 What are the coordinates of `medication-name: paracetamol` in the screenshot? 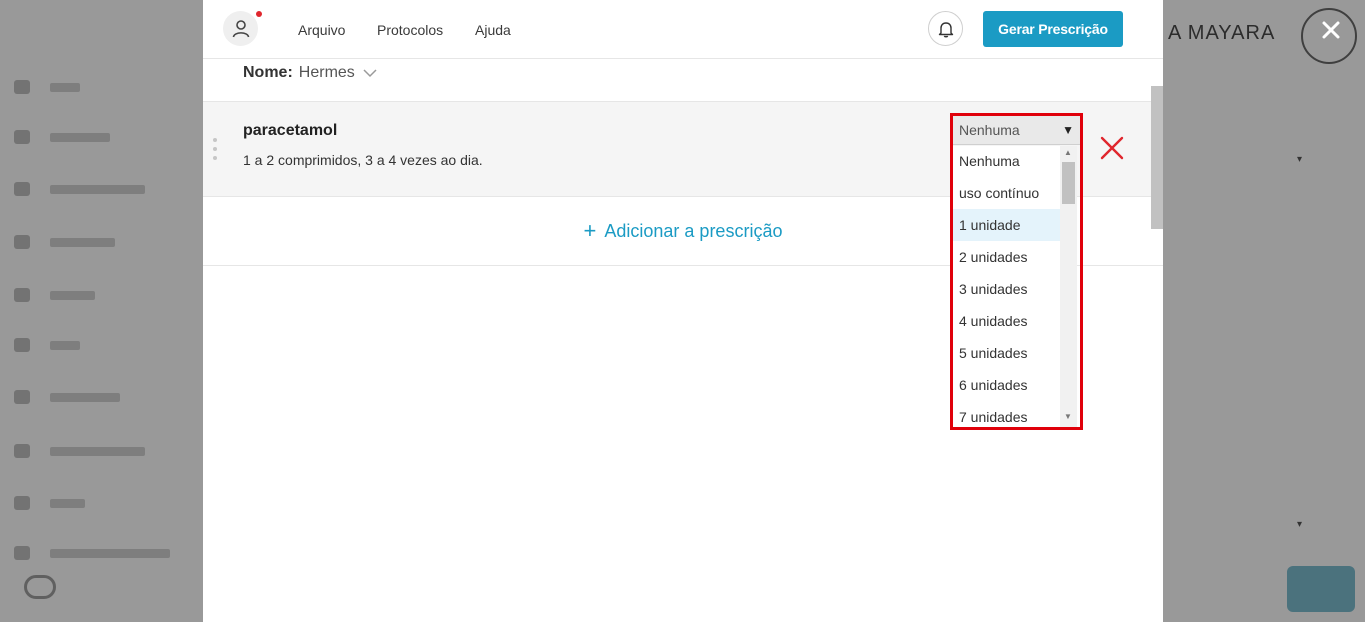 It's located at (290, 130).